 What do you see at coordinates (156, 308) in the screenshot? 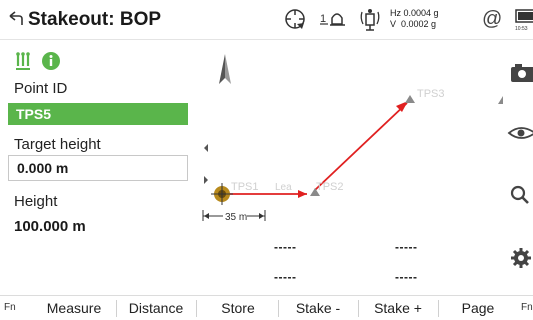
I see `distance-button: Distance` at bounding box center [156, 308].